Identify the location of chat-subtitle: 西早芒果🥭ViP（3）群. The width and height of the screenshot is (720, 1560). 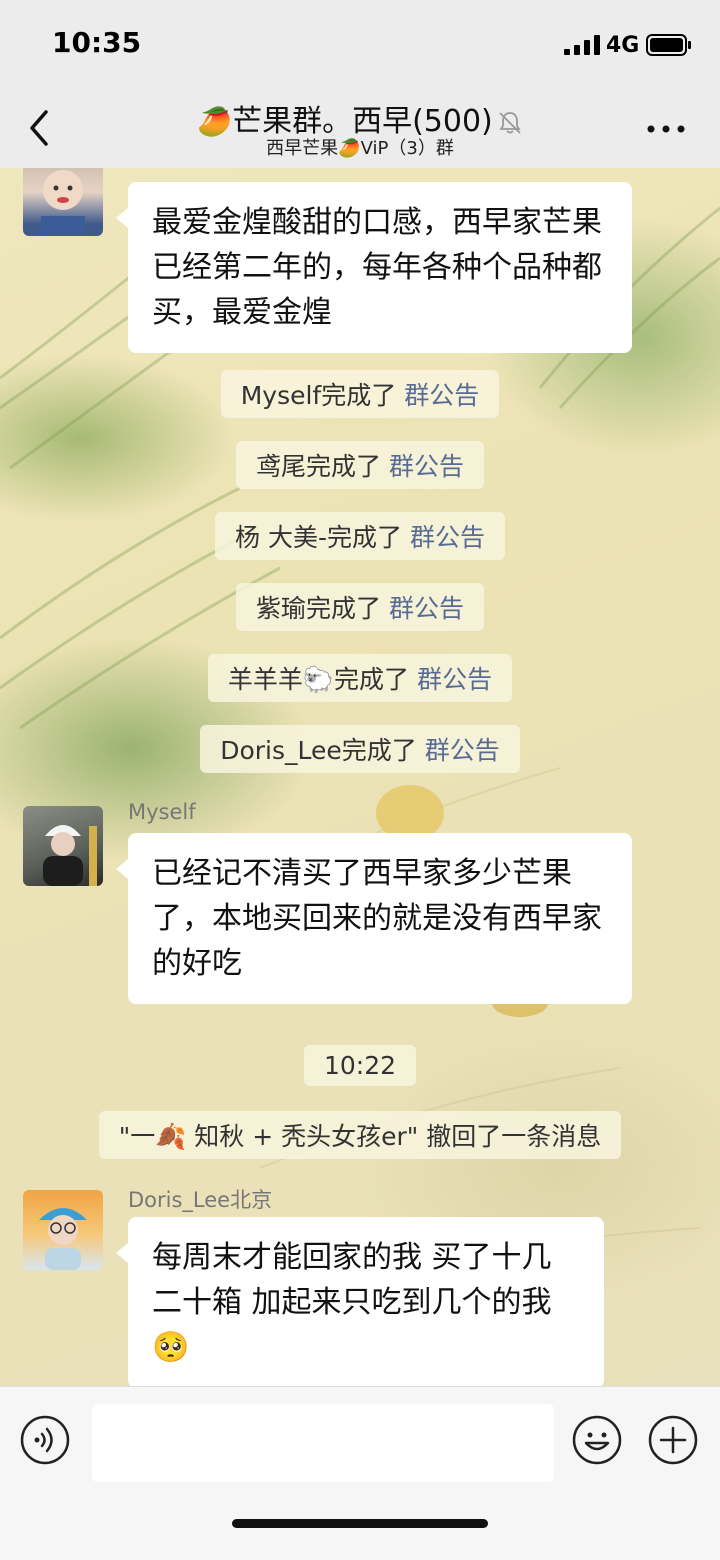
(360, 147).